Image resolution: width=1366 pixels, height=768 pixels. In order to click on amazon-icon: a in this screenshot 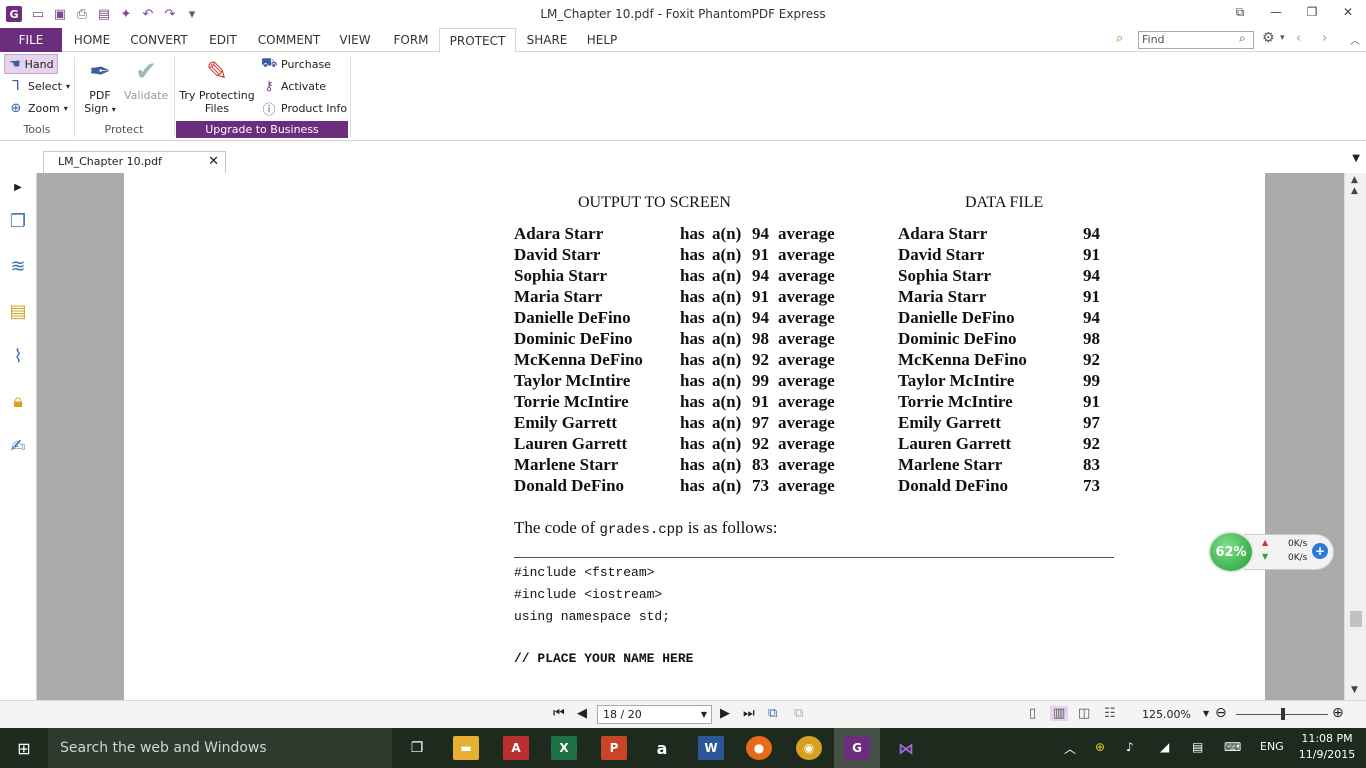, I will do `click(662, 748)`.